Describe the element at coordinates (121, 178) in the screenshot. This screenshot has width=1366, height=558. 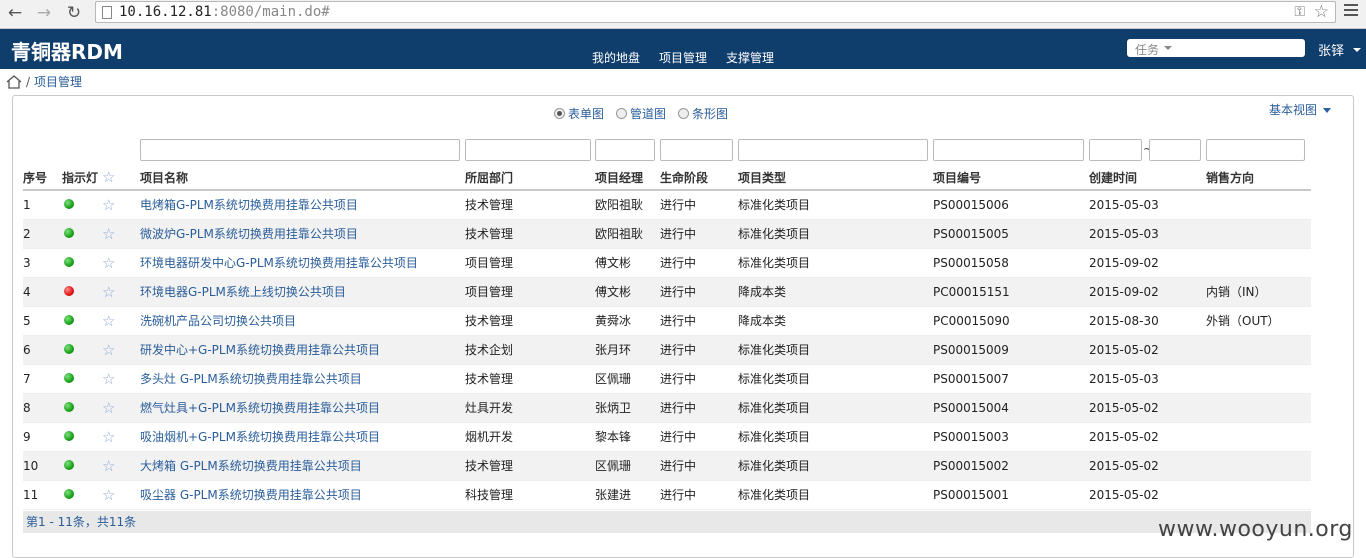
I see `col-header-favorite: ☆` at that location.